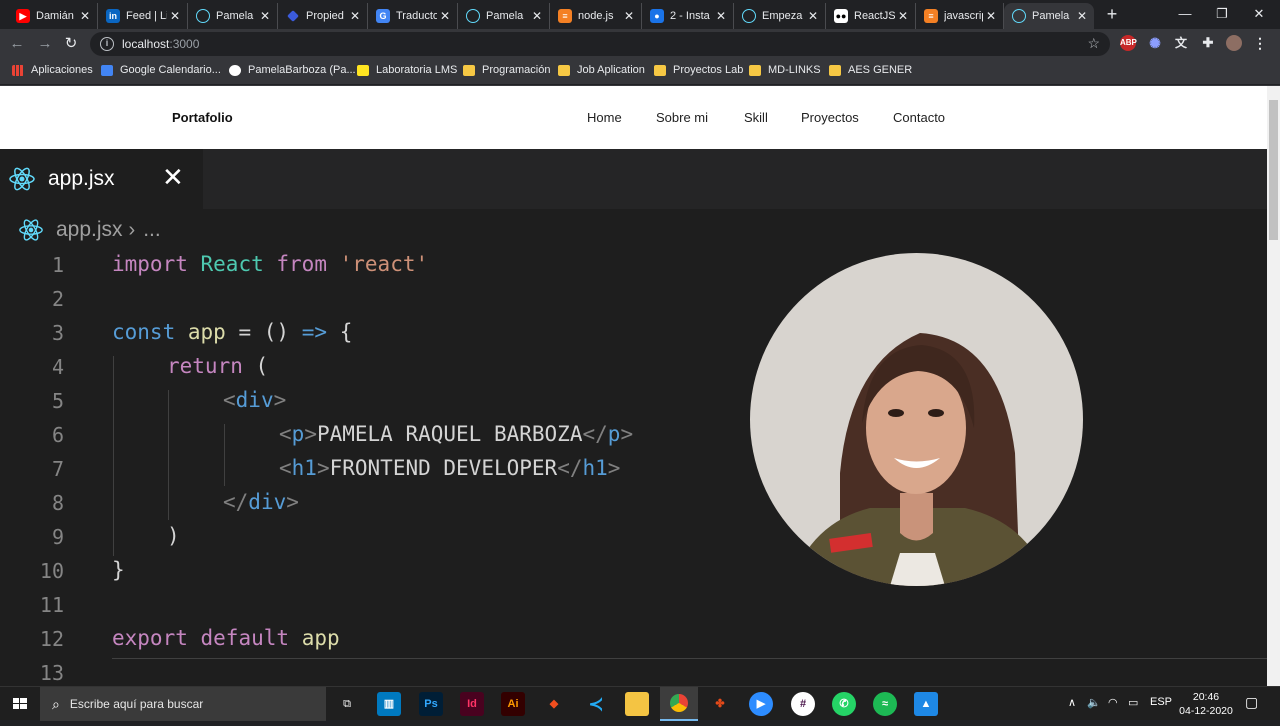 Image resolution: width=1280 pixels, height=726 pixels. Describe the element at coordinates (1072, 702) in the screenshot. I see `chevron-up-icon: ∧` at that location.